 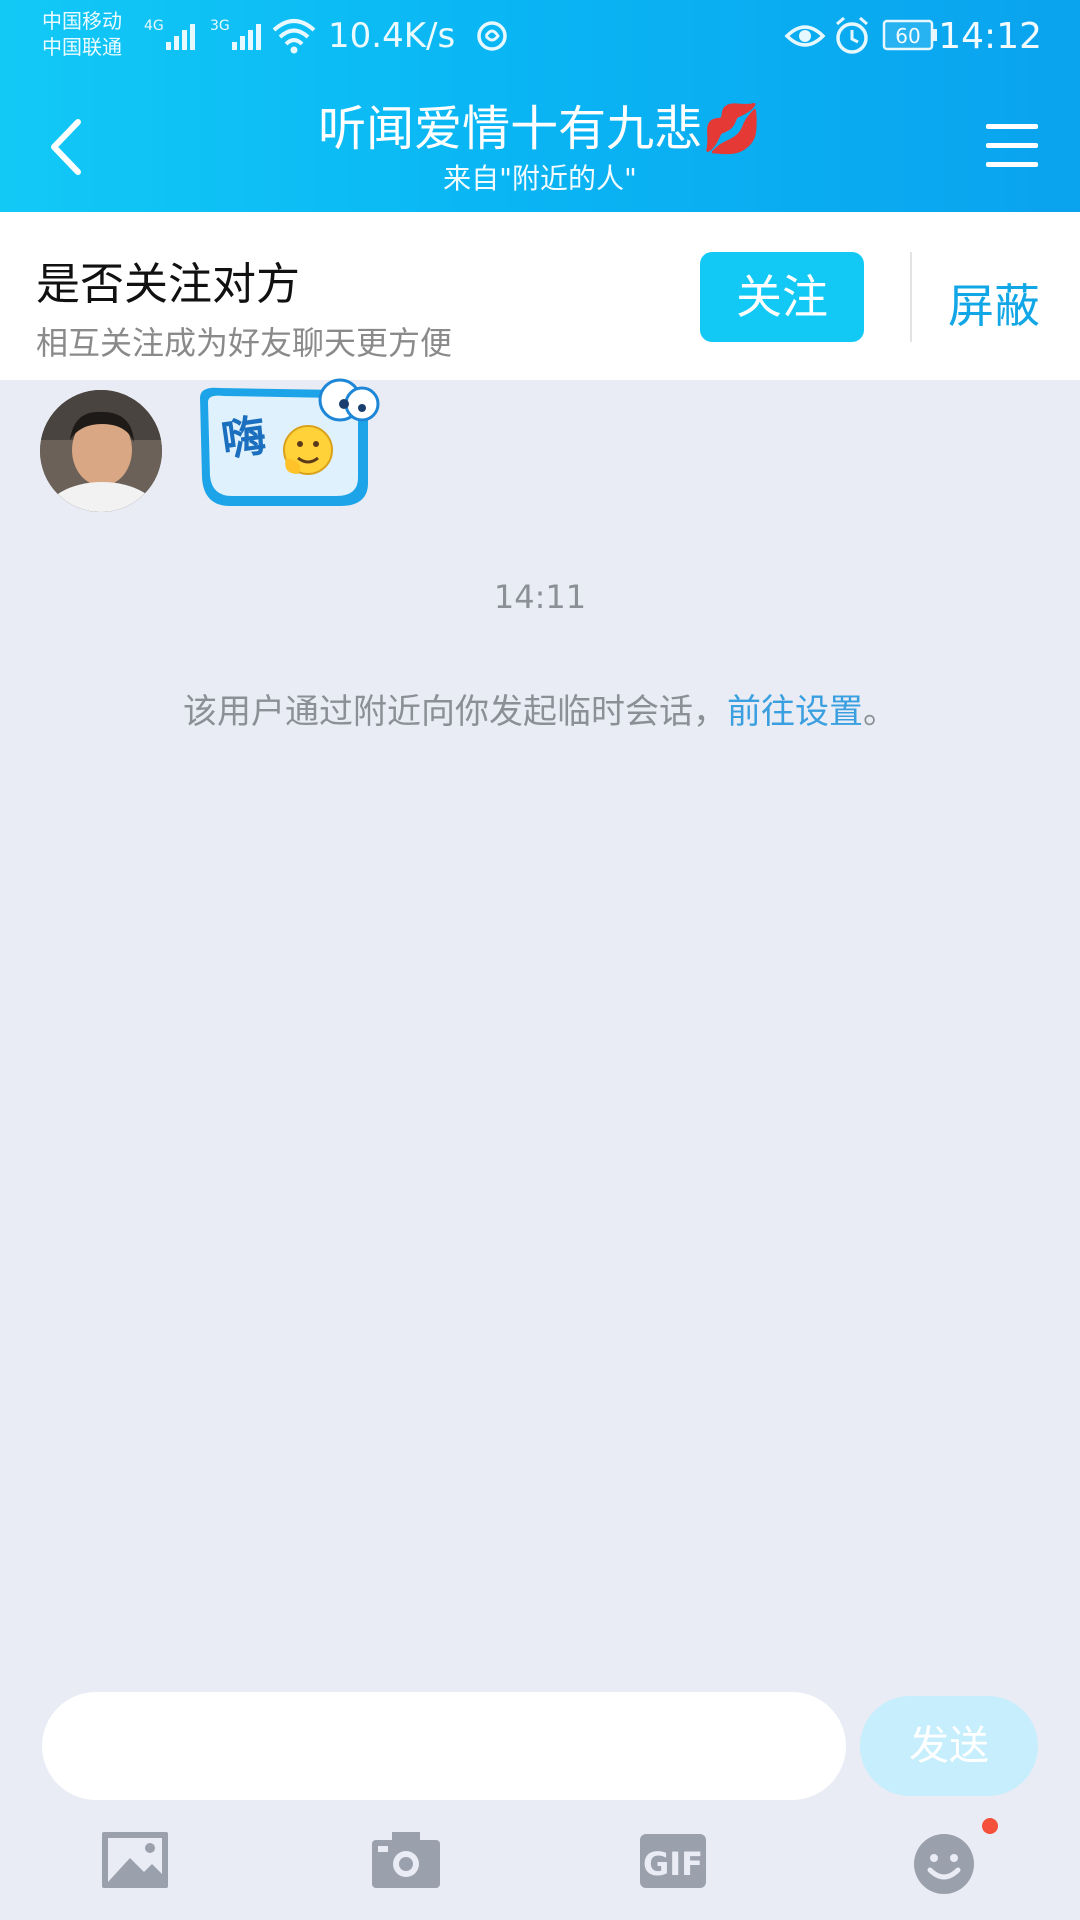 I want to click on gif-button: GIF, so click(x=674, y=1861).